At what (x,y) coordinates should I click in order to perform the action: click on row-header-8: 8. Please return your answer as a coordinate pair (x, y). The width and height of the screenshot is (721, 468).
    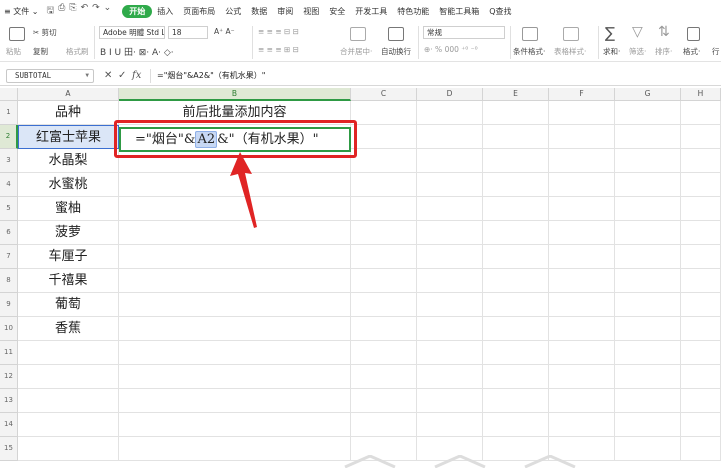
    Looking at the image, I should click on (9, 281).